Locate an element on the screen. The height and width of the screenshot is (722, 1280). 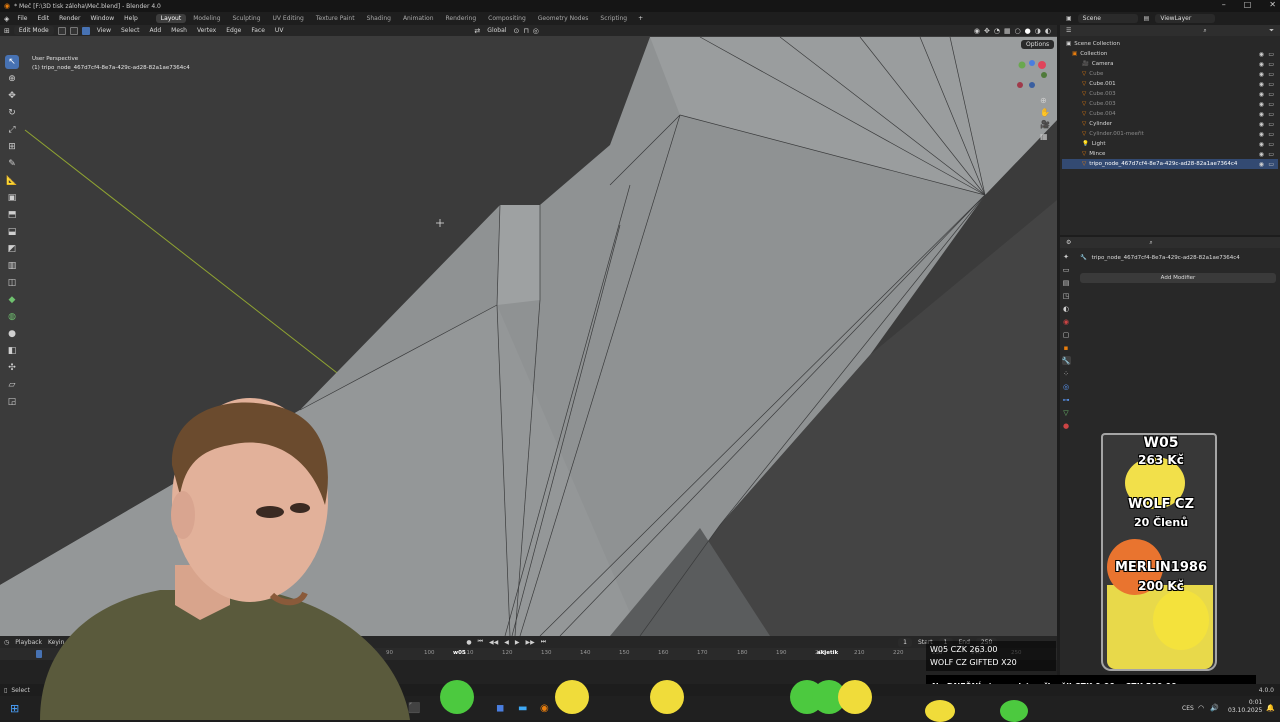
play-reverse-icon: ◀ is located at coordinates (506, 642).